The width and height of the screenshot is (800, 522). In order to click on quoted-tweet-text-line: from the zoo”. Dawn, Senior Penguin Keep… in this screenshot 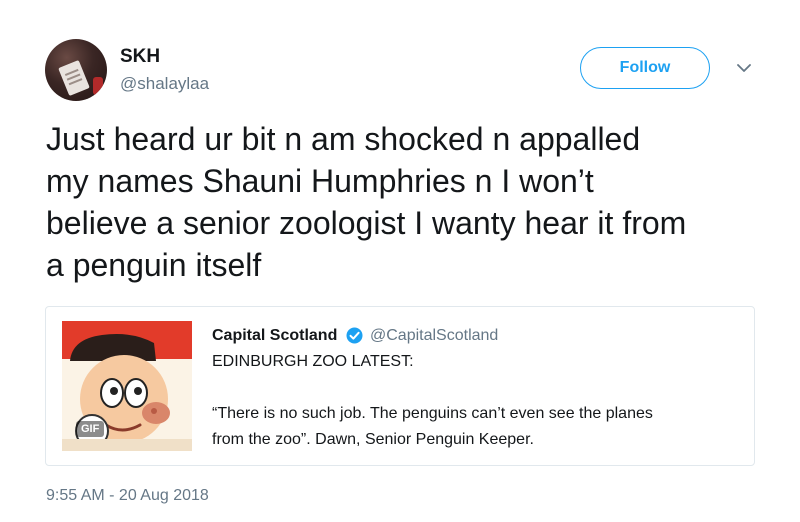, I will do `click(373, 439)`.